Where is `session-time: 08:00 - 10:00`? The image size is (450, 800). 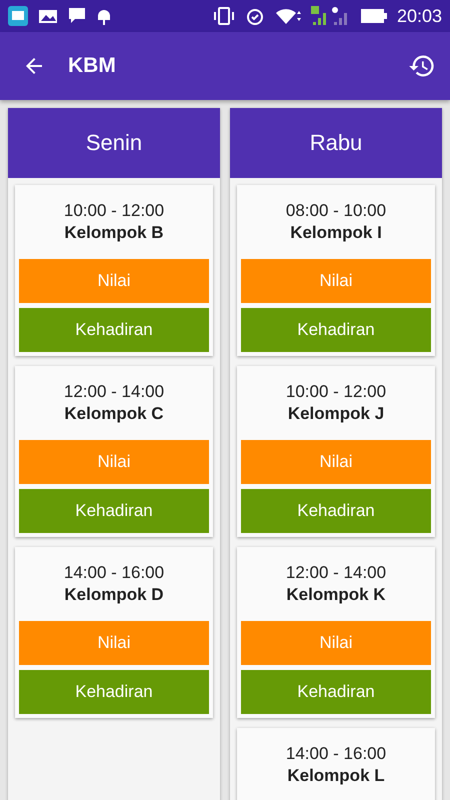
session-time: 08:00 - 10:00 is located at coordinates (336, 211).